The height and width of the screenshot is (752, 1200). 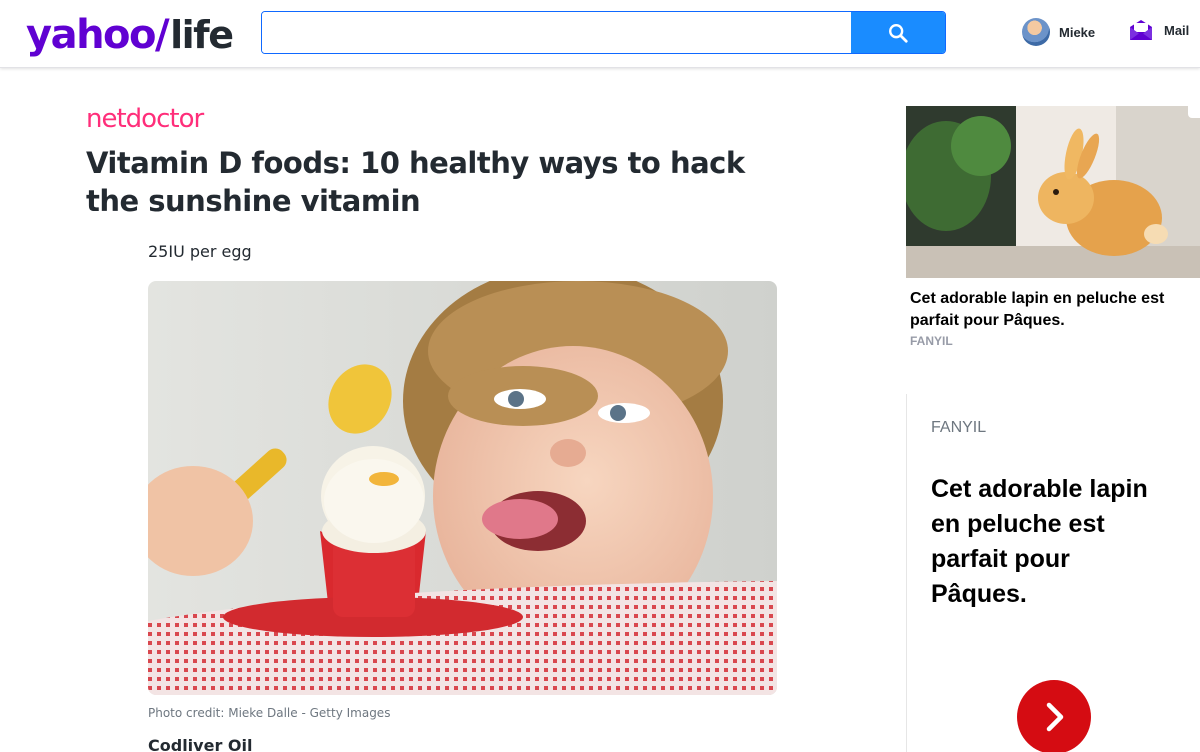 I want to click on mail-label: Mail, so click(x=1177, y=30).